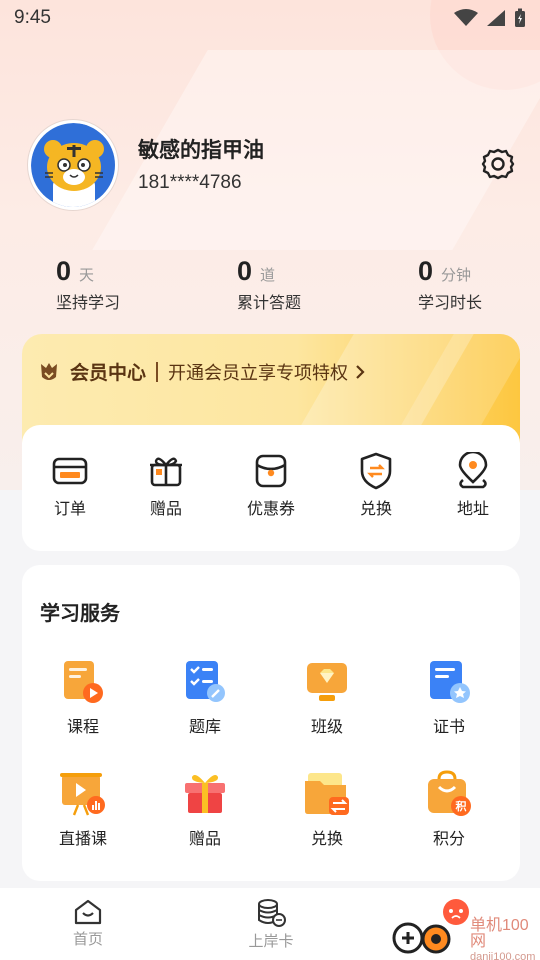  Describe the element at coordinates (520, 17) in the screenshot. I see `battery-icon` at that location.